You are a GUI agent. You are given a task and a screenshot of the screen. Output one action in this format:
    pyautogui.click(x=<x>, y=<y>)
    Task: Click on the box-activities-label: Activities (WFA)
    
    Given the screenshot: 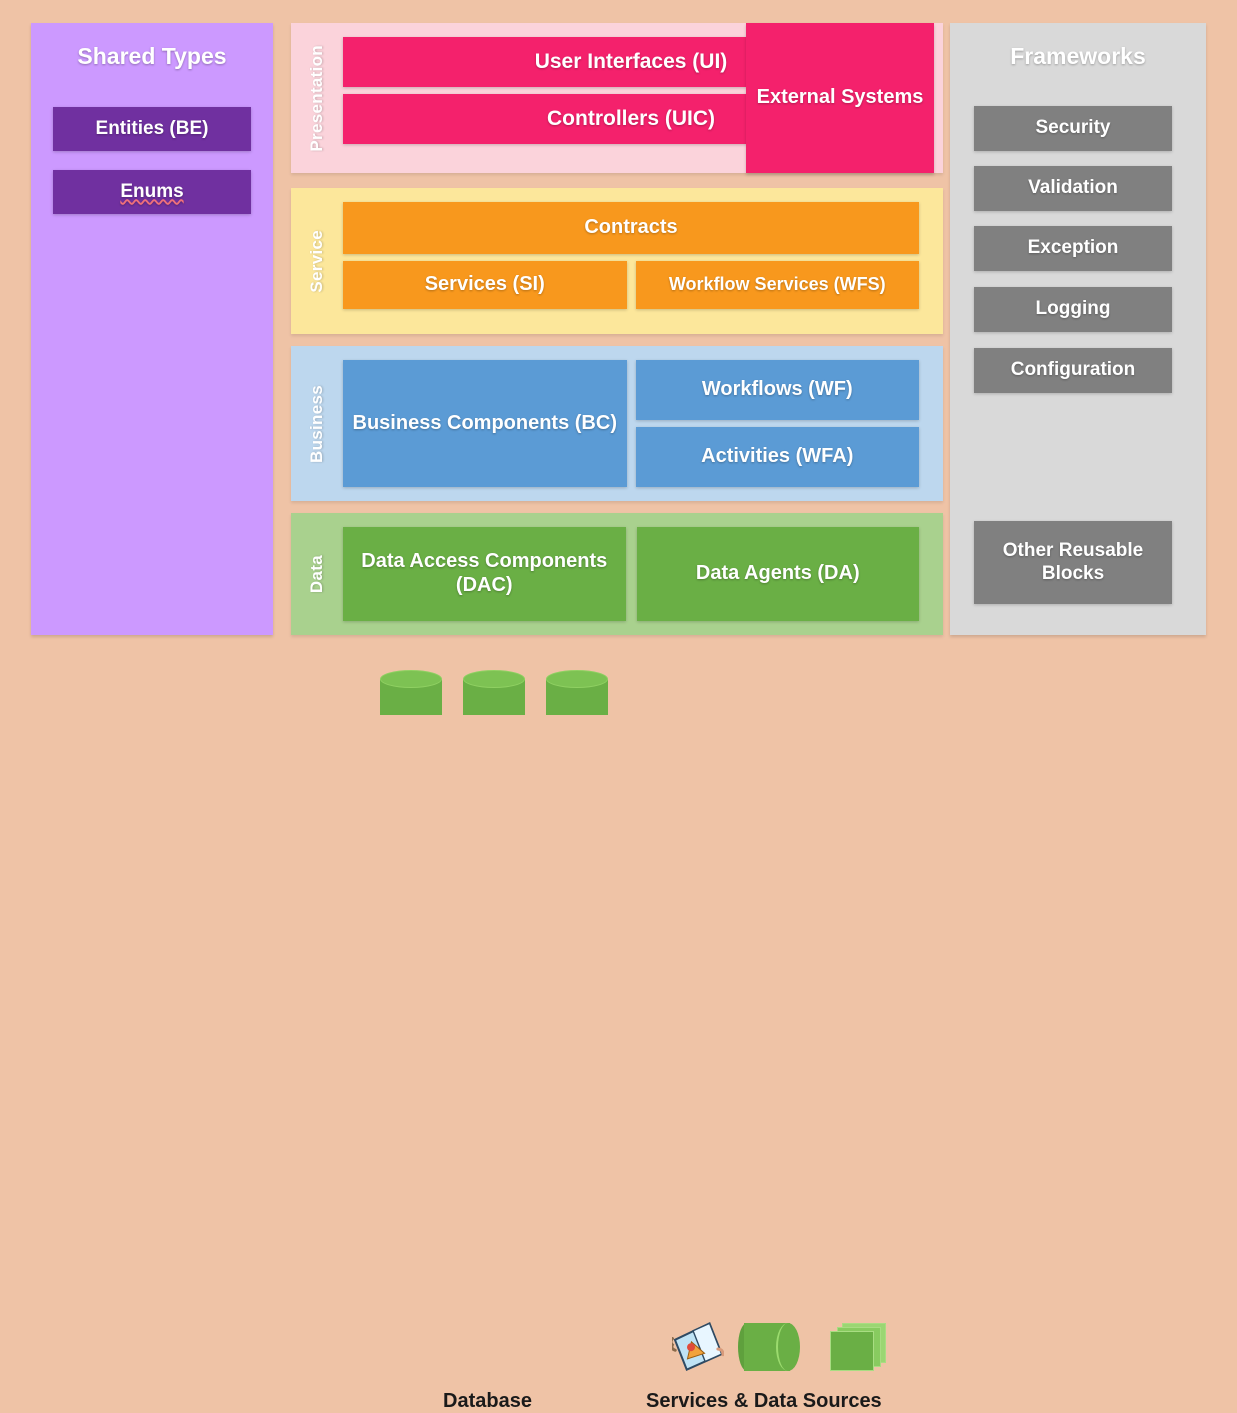 What is the action you would take?
    pyautogui.click(x=777, y=456)
    